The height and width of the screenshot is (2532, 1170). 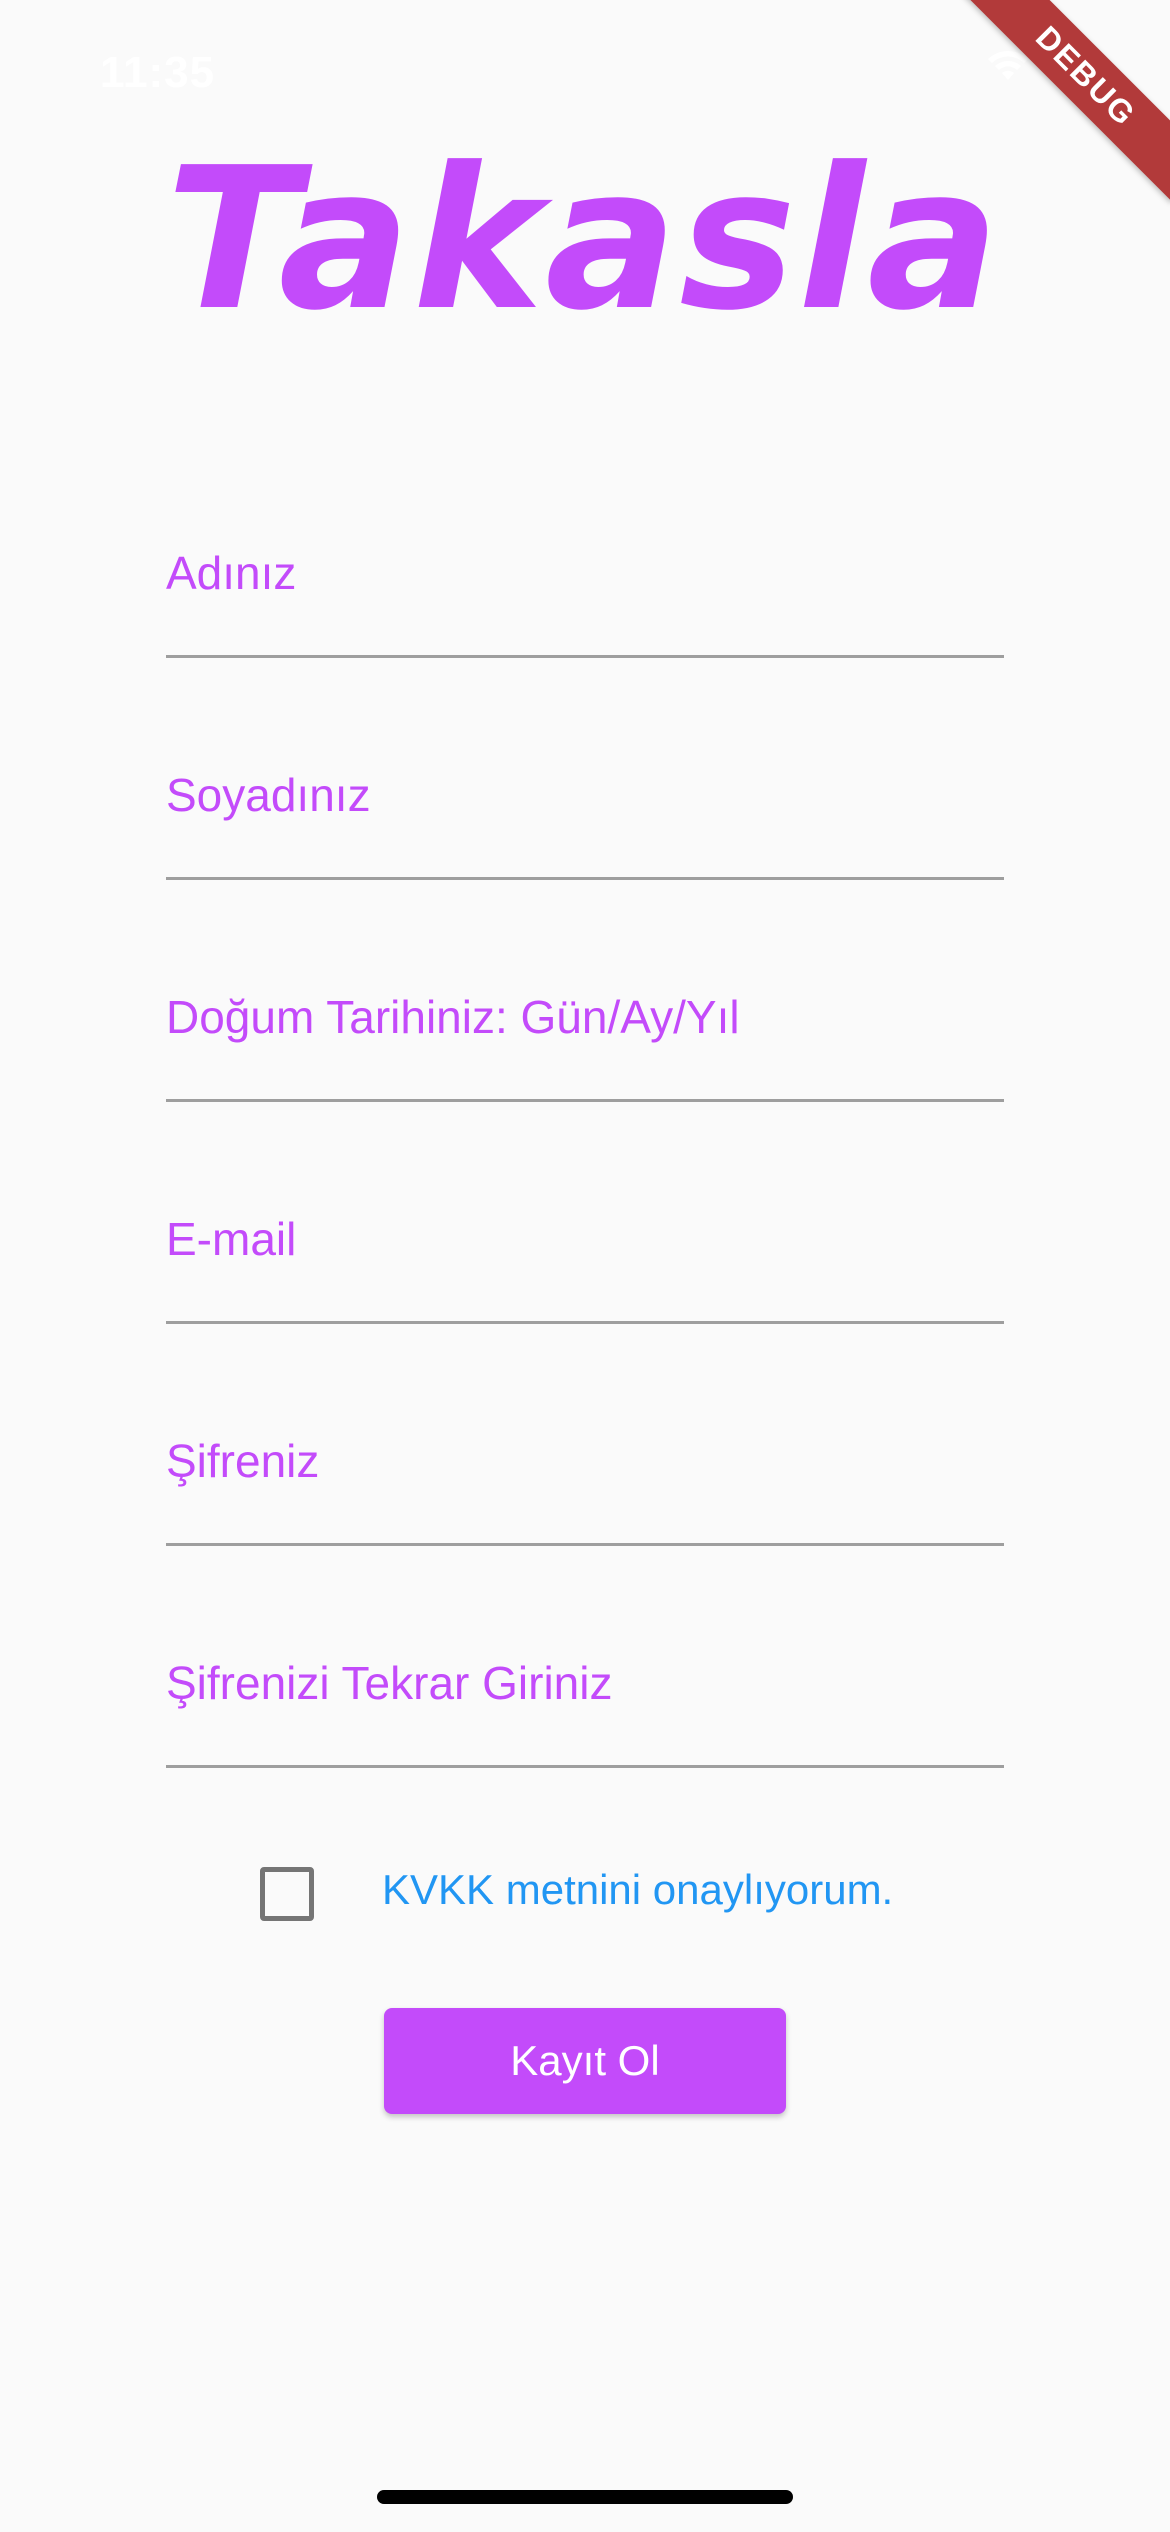 I want to click on home-indicator, so click(x=585, y=2497).